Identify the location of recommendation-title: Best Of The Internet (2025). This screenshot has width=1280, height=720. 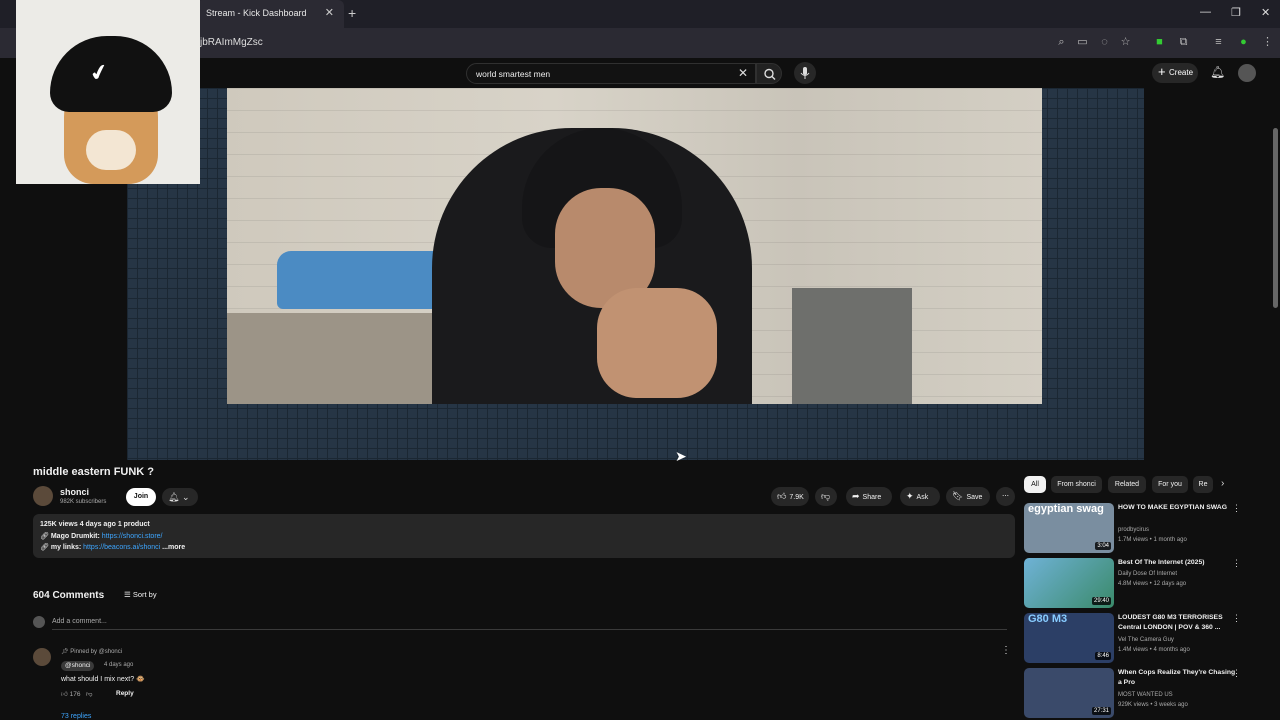
(1177, 563).